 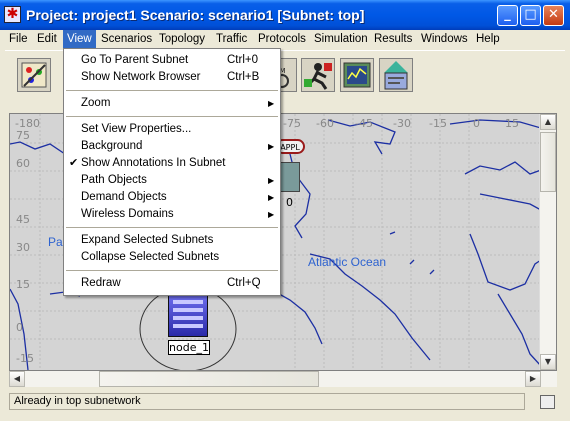 What do you see at coordinates (182, 39) in the screenshot?
I see `menu-topology: Topology` at bounding box center [182, 39].